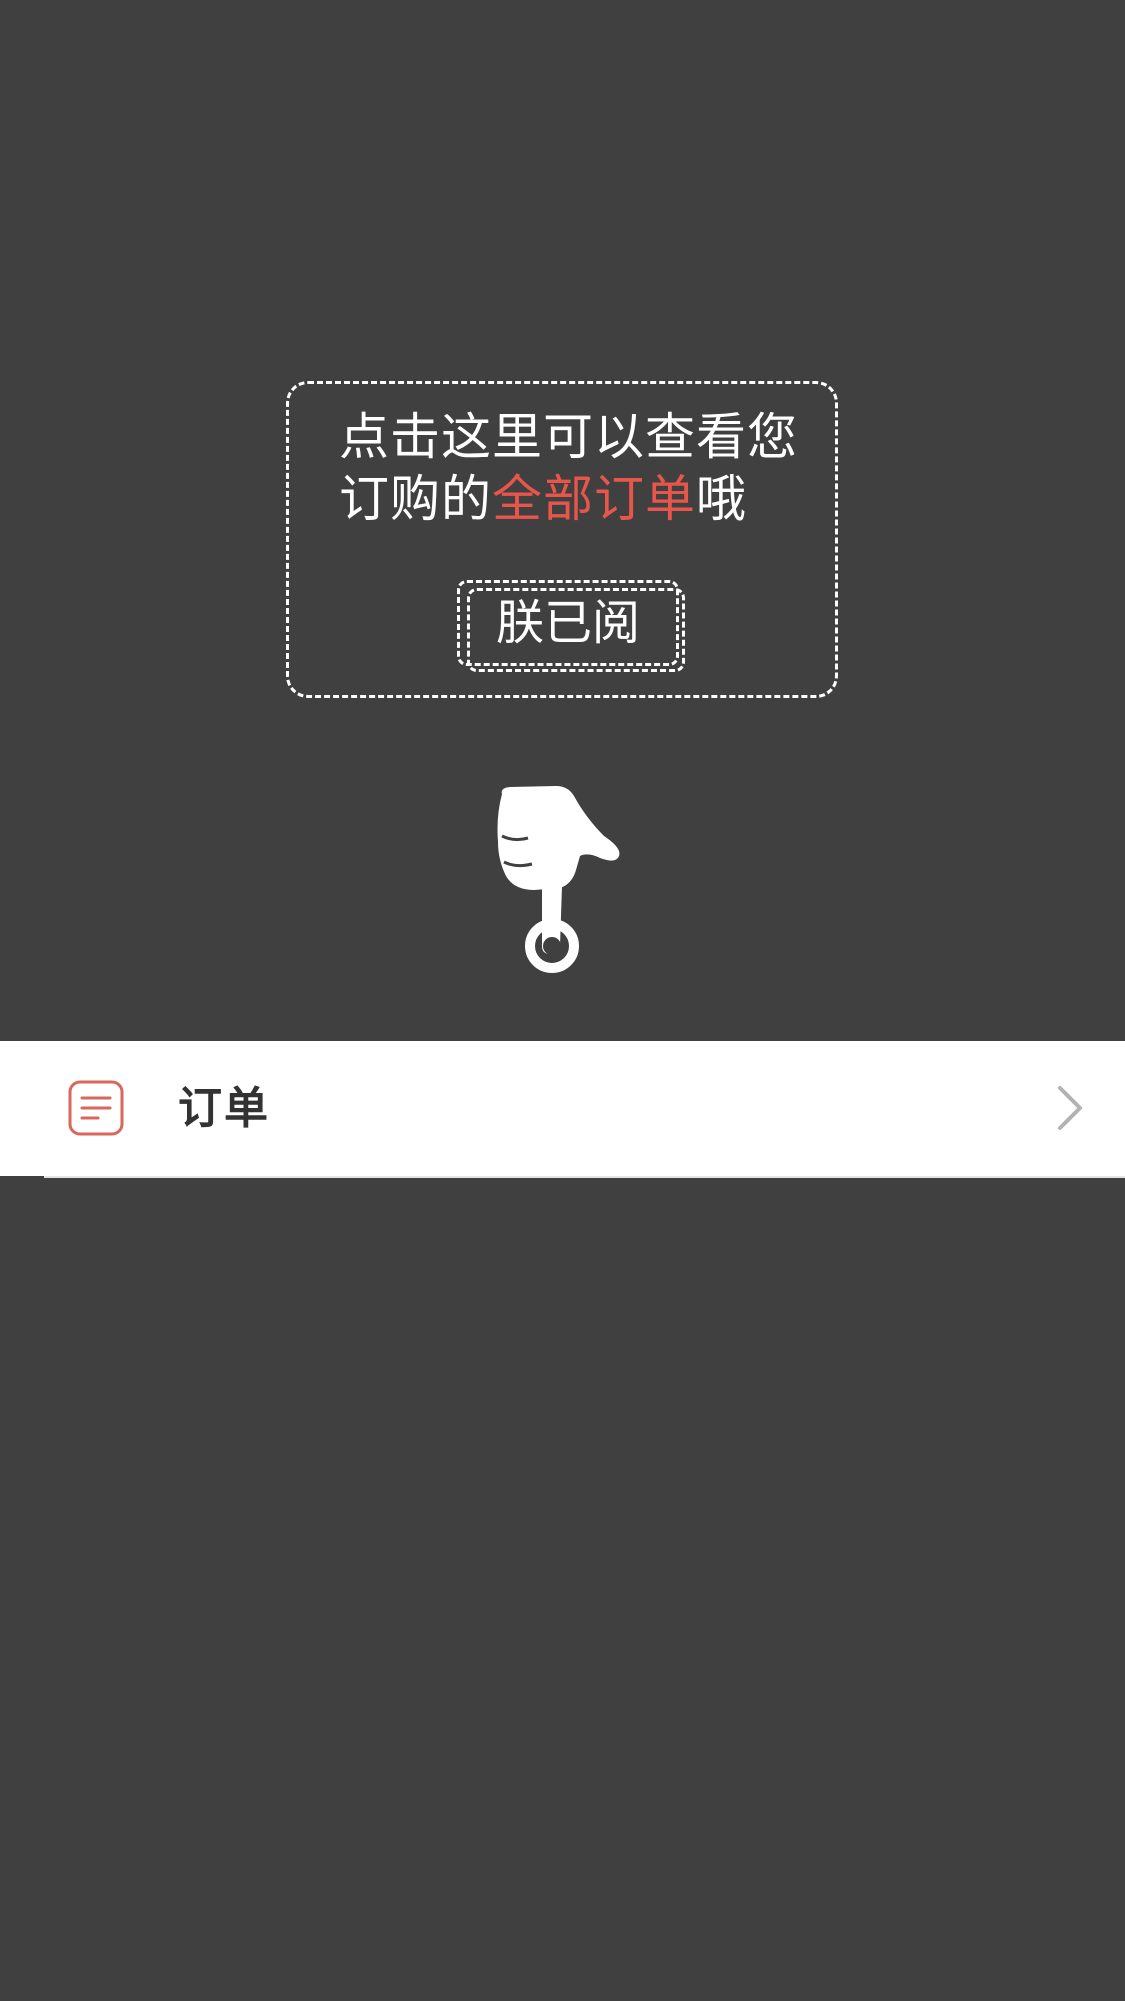 This screenshot has height=2001, width=1125. What do you see at coordinates (568, 623) in the screenshot?
I see `acknowledge-button: 朕已阅` at bounding box center [568, 623].